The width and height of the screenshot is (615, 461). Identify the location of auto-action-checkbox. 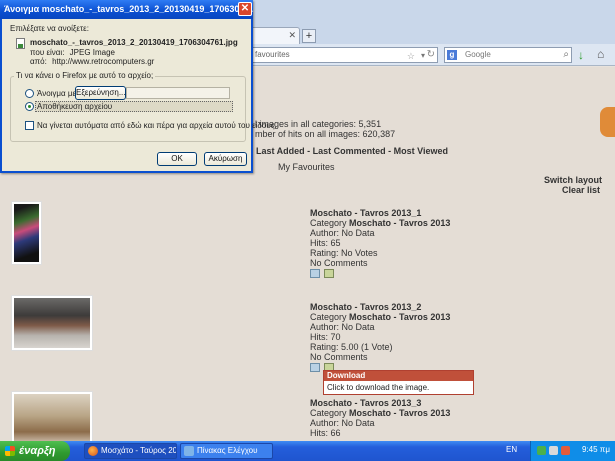
(29, 125).